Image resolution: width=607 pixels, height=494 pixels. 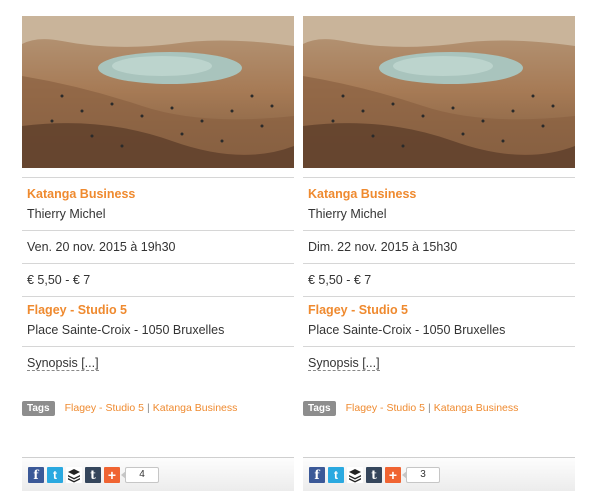 I want to click on event-datetime: Dim. 22 nov. 2015 à 15h30, so click(x=383, y=247).